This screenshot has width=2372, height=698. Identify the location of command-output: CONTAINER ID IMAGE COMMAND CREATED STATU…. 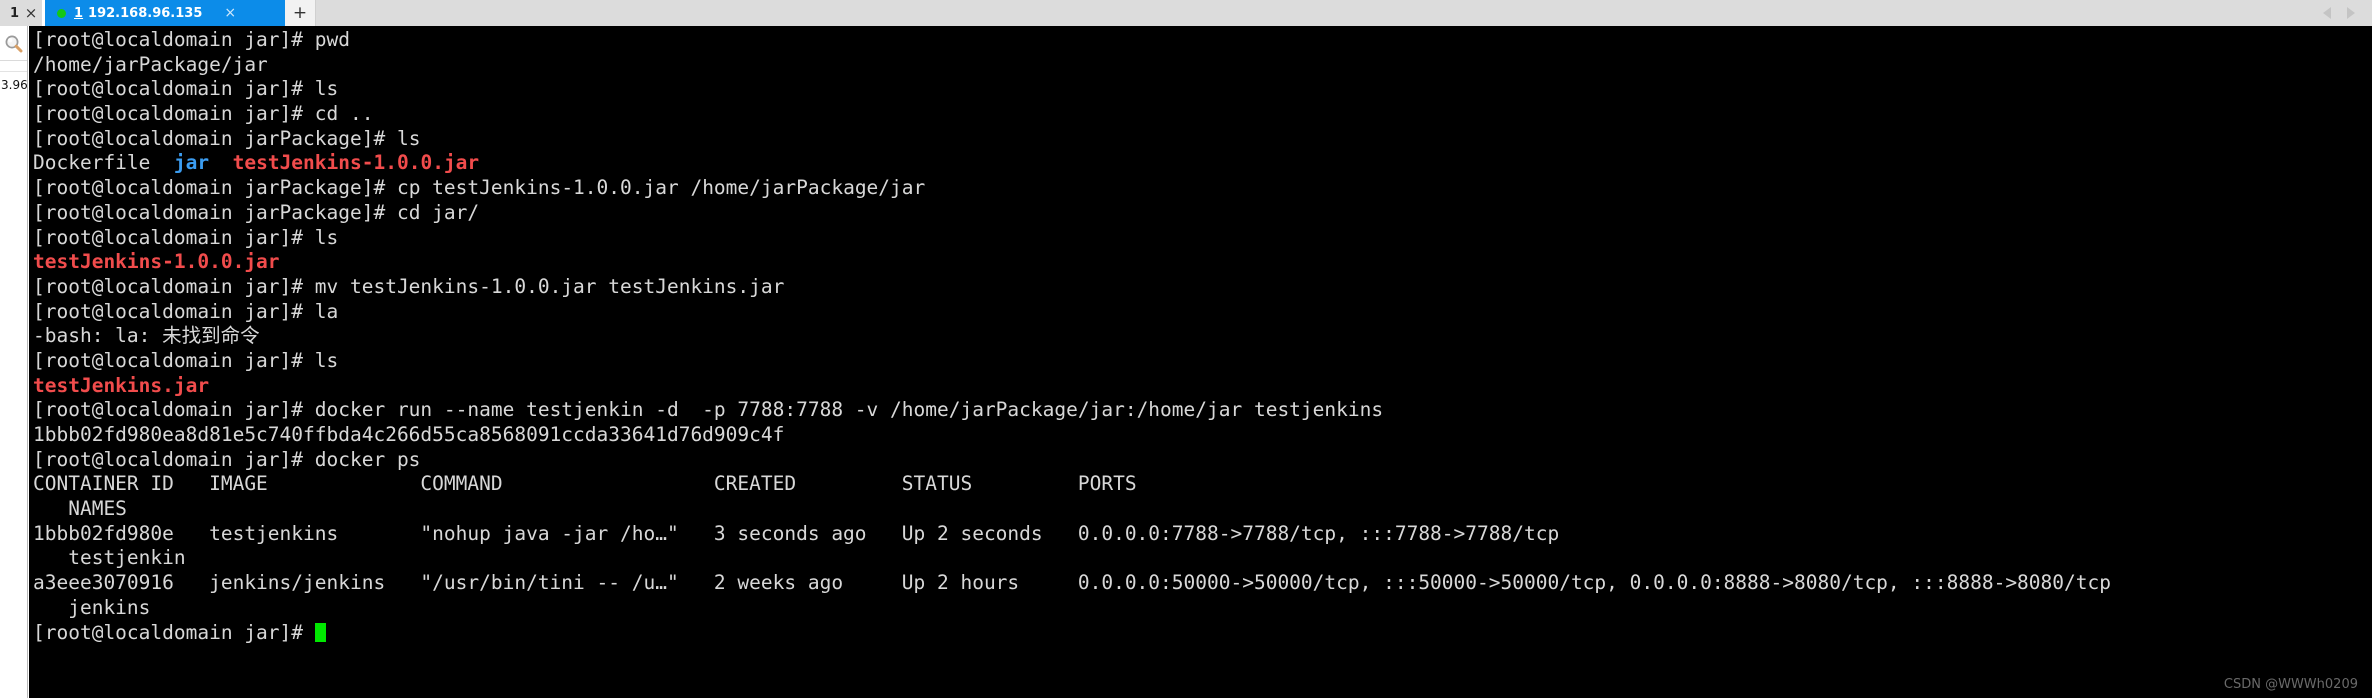
(585, 484).